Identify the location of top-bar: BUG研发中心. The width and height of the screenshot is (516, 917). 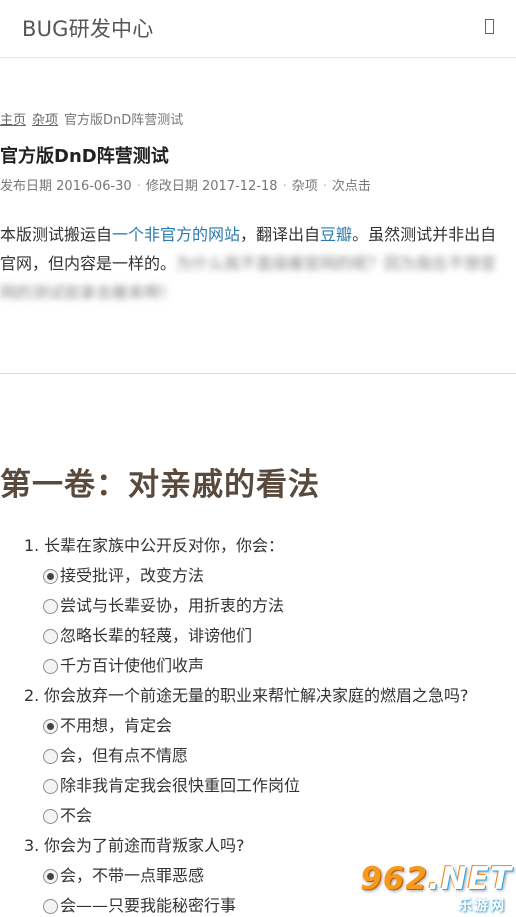
(258, 29).